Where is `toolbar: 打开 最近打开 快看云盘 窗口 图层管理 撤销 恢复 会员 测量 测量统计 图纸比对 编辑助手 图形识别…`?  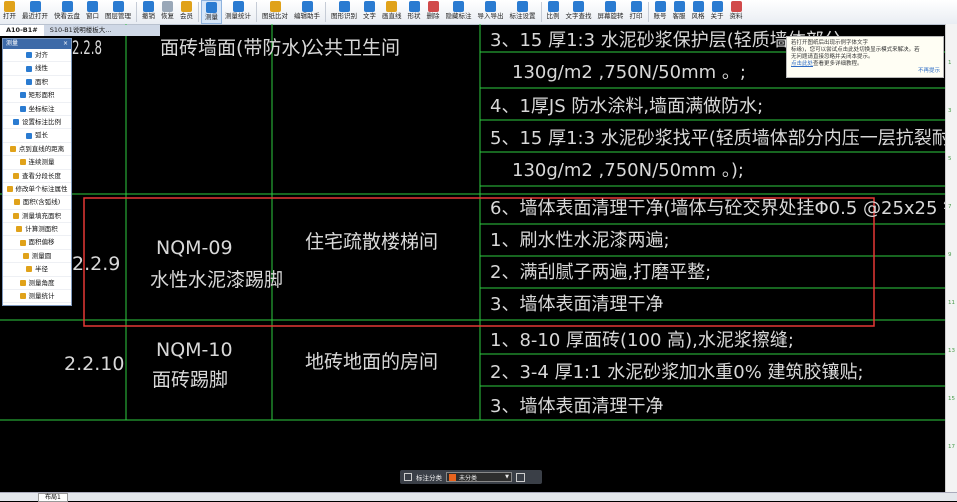 toolbar: 打开 最近打开 快看云盘 窗口 图层管理 撤销 恢复 会员 测量 测量统计 图纸比对 编辑助手 图形识别… is located at coordinates (478, 12).